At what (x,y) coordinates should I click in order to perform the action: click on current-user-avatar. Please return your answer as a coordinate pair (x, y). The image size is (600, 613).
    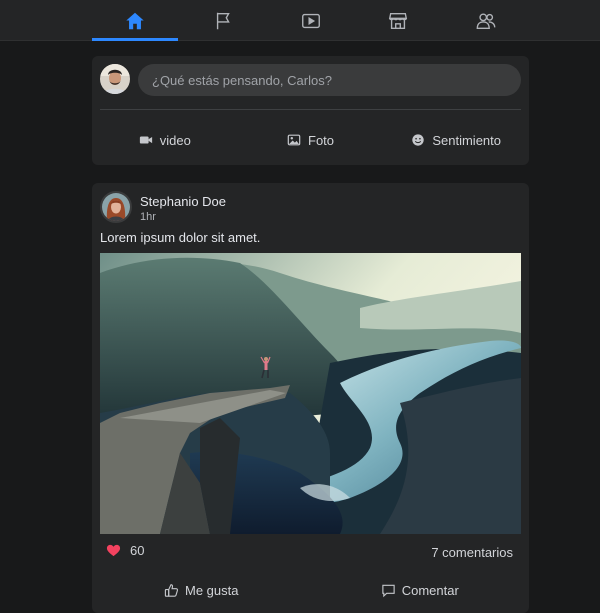
    Looking at the image, I should click on (115, 79).